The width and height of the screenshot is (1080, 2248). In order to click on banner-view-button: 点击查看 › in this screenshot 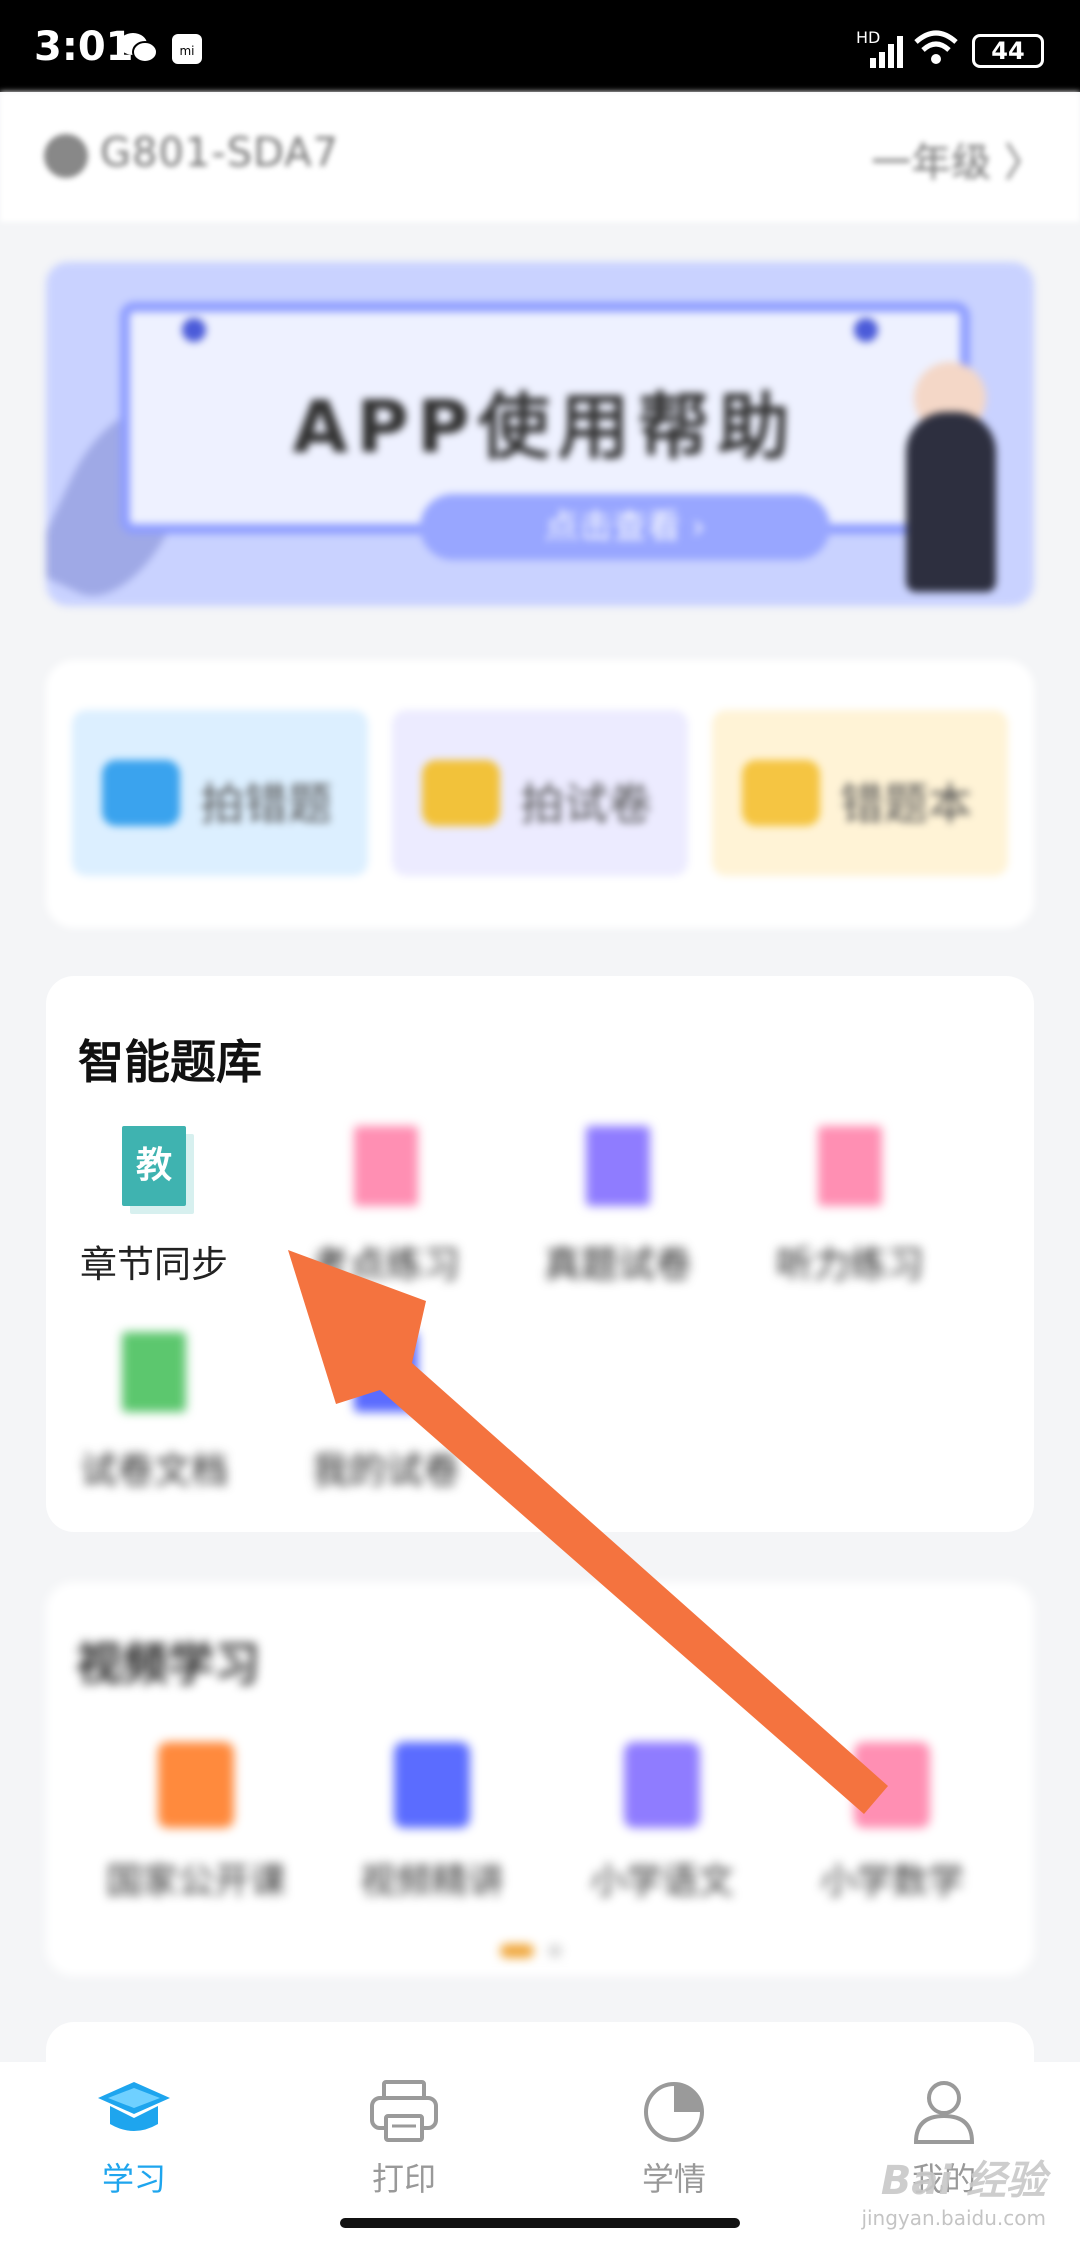, I will do `click(625, 527)`.